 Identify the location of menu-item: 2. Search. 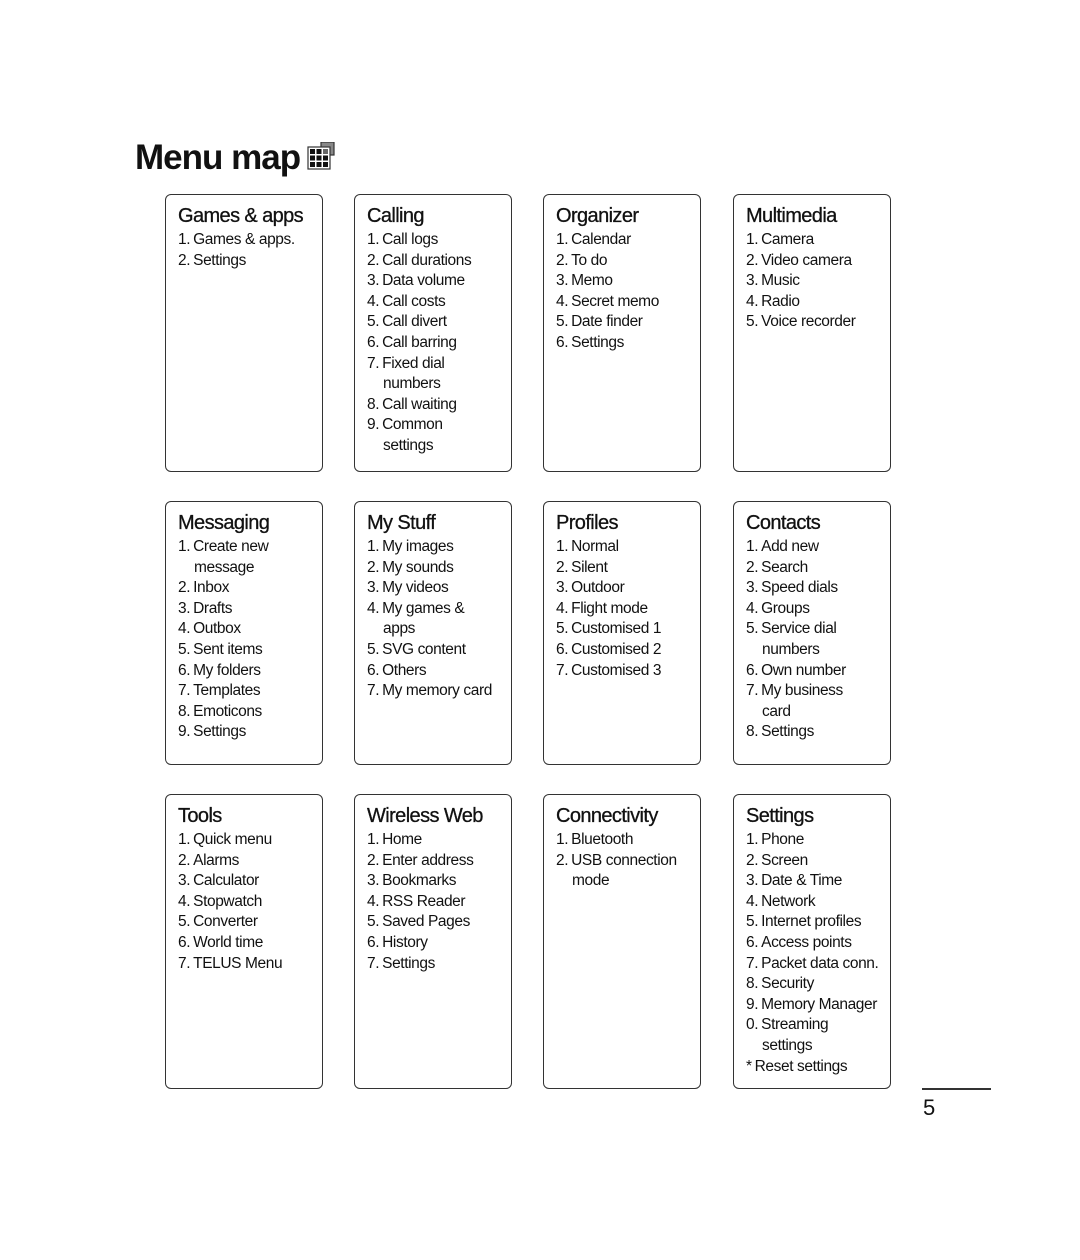
(816, 568).